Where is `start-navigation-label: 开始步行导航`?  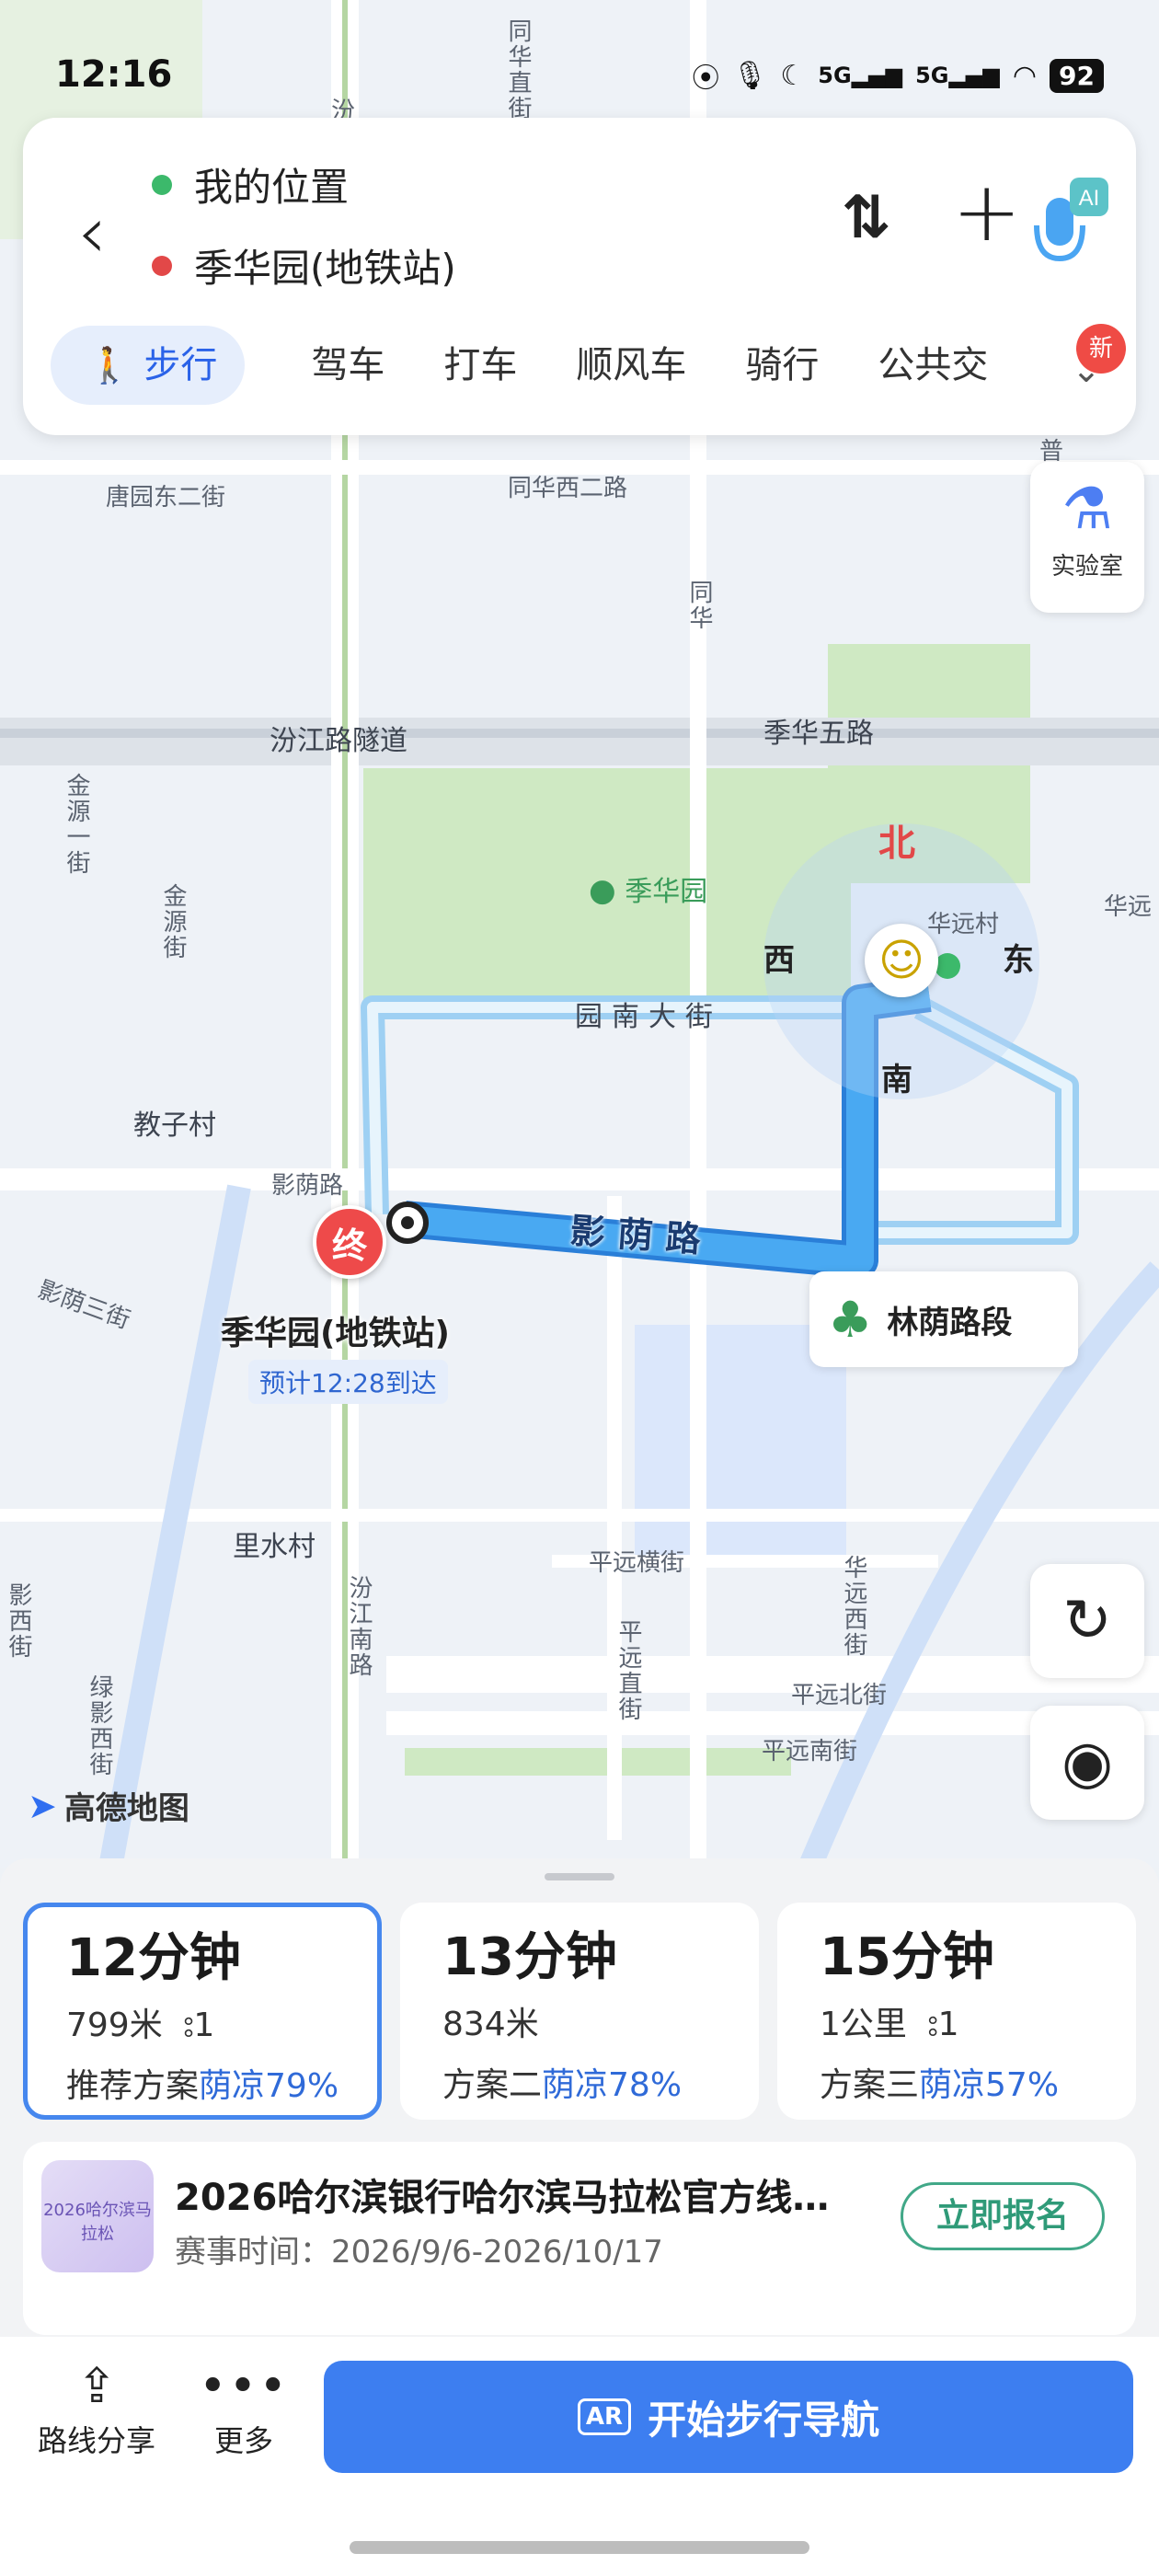 start-navigation-label: 开始步行导航 is located at coordinates (764, 2420).